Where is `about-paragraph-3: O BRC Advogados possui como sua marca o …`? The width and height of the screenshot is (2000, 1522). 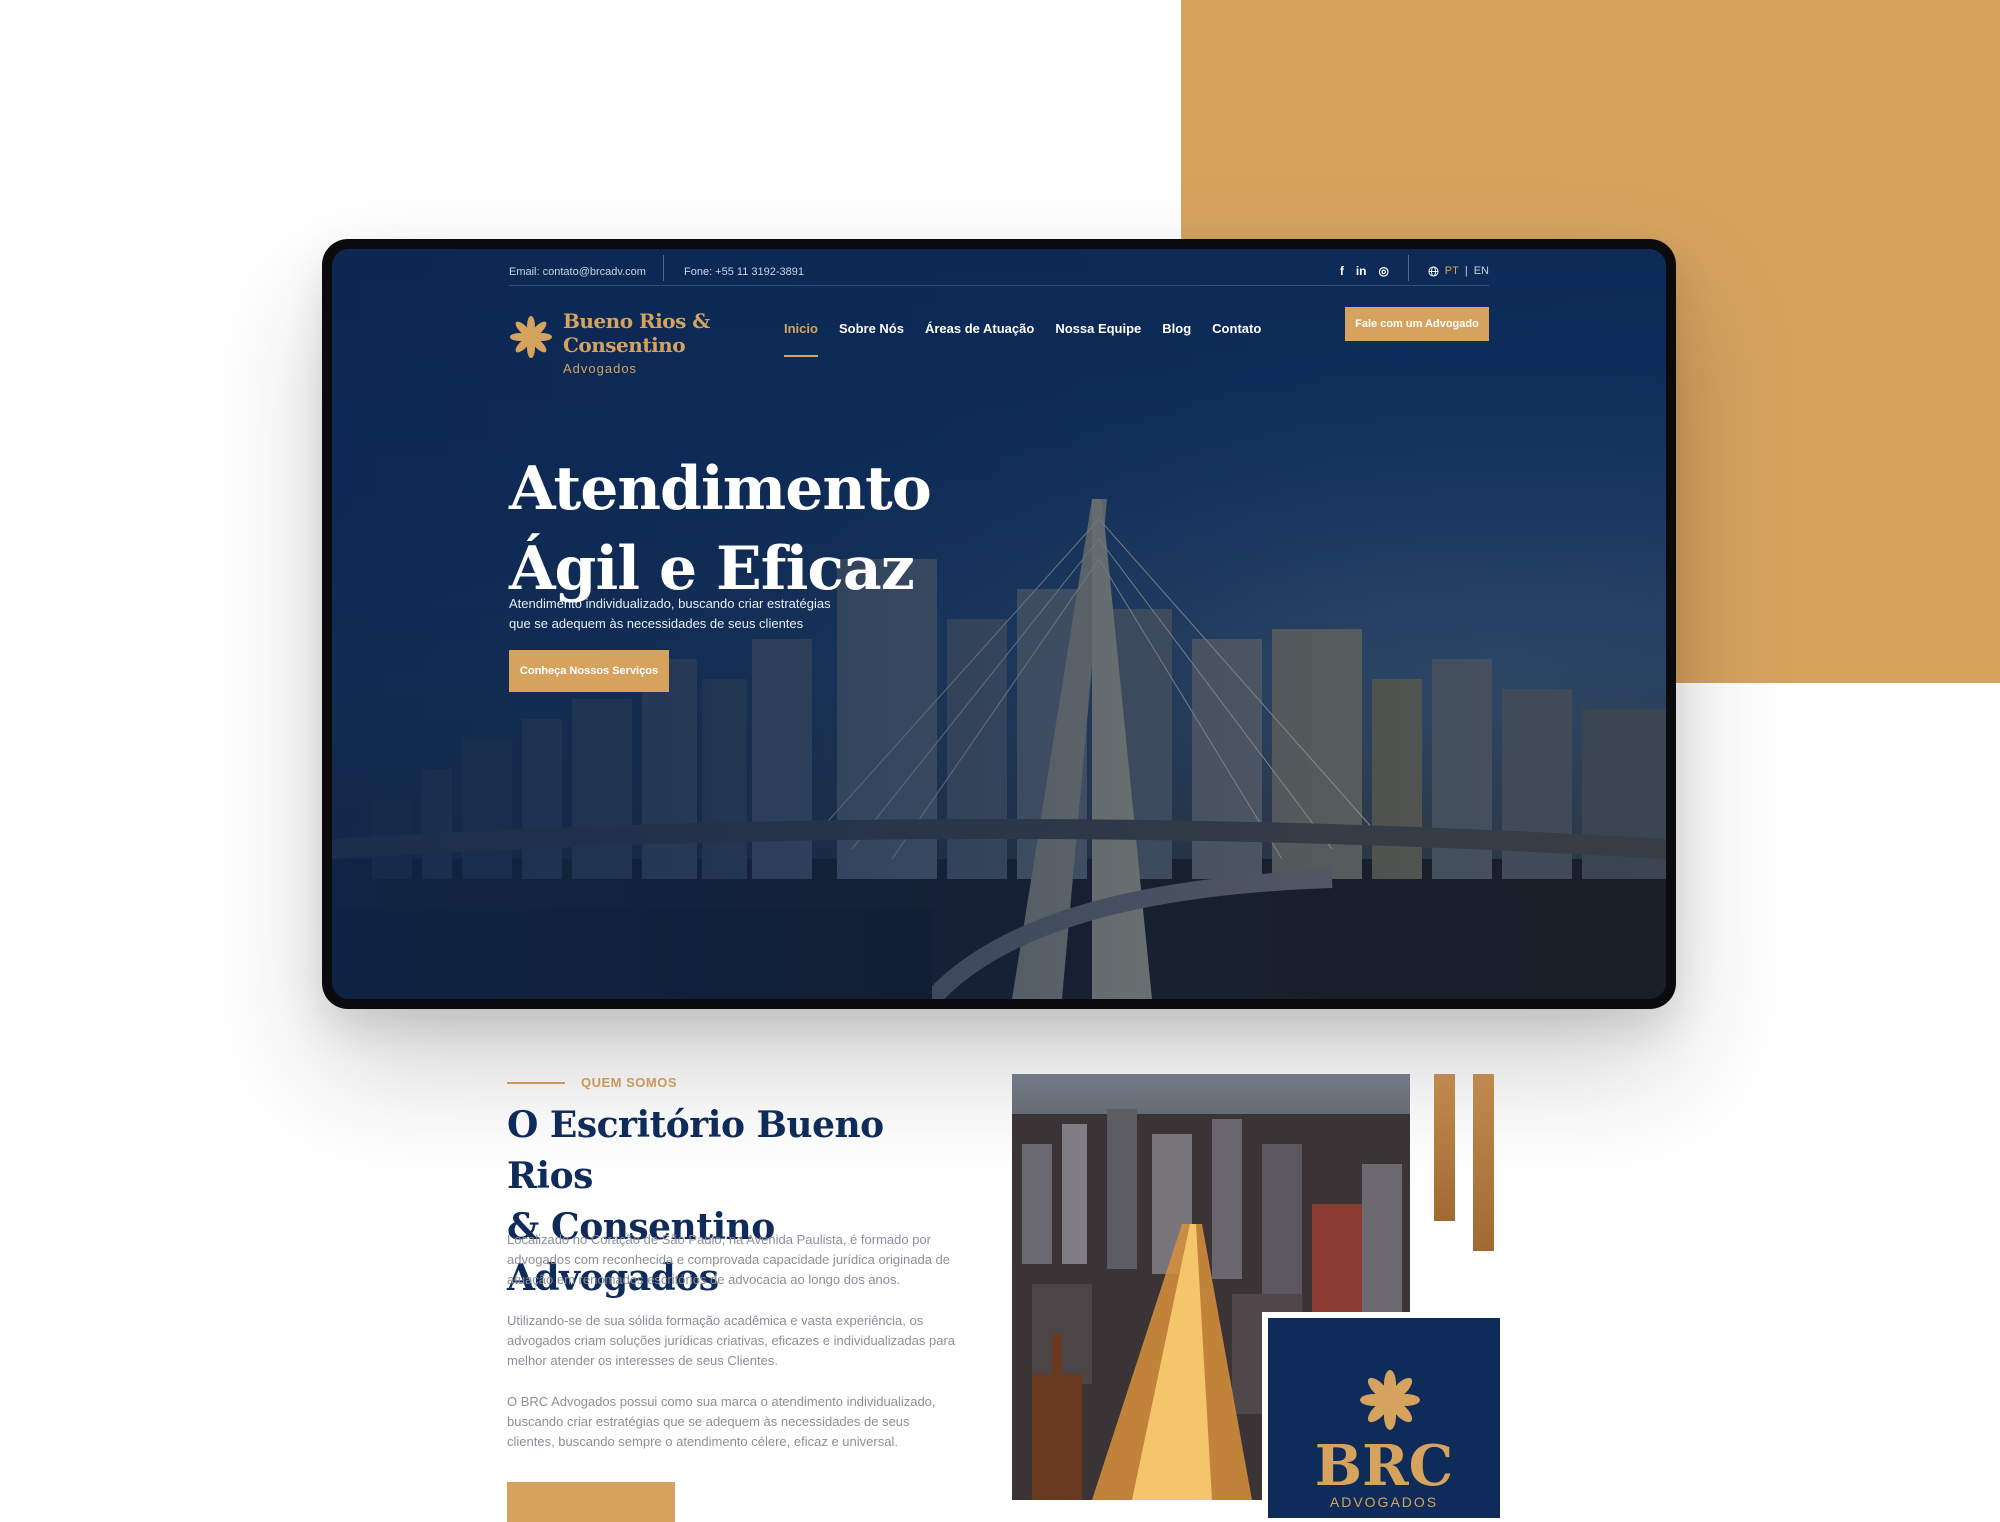 about-paragraph-3: O BRC Advogados possui como sua marca o … is located at coordinates (721, 1421).